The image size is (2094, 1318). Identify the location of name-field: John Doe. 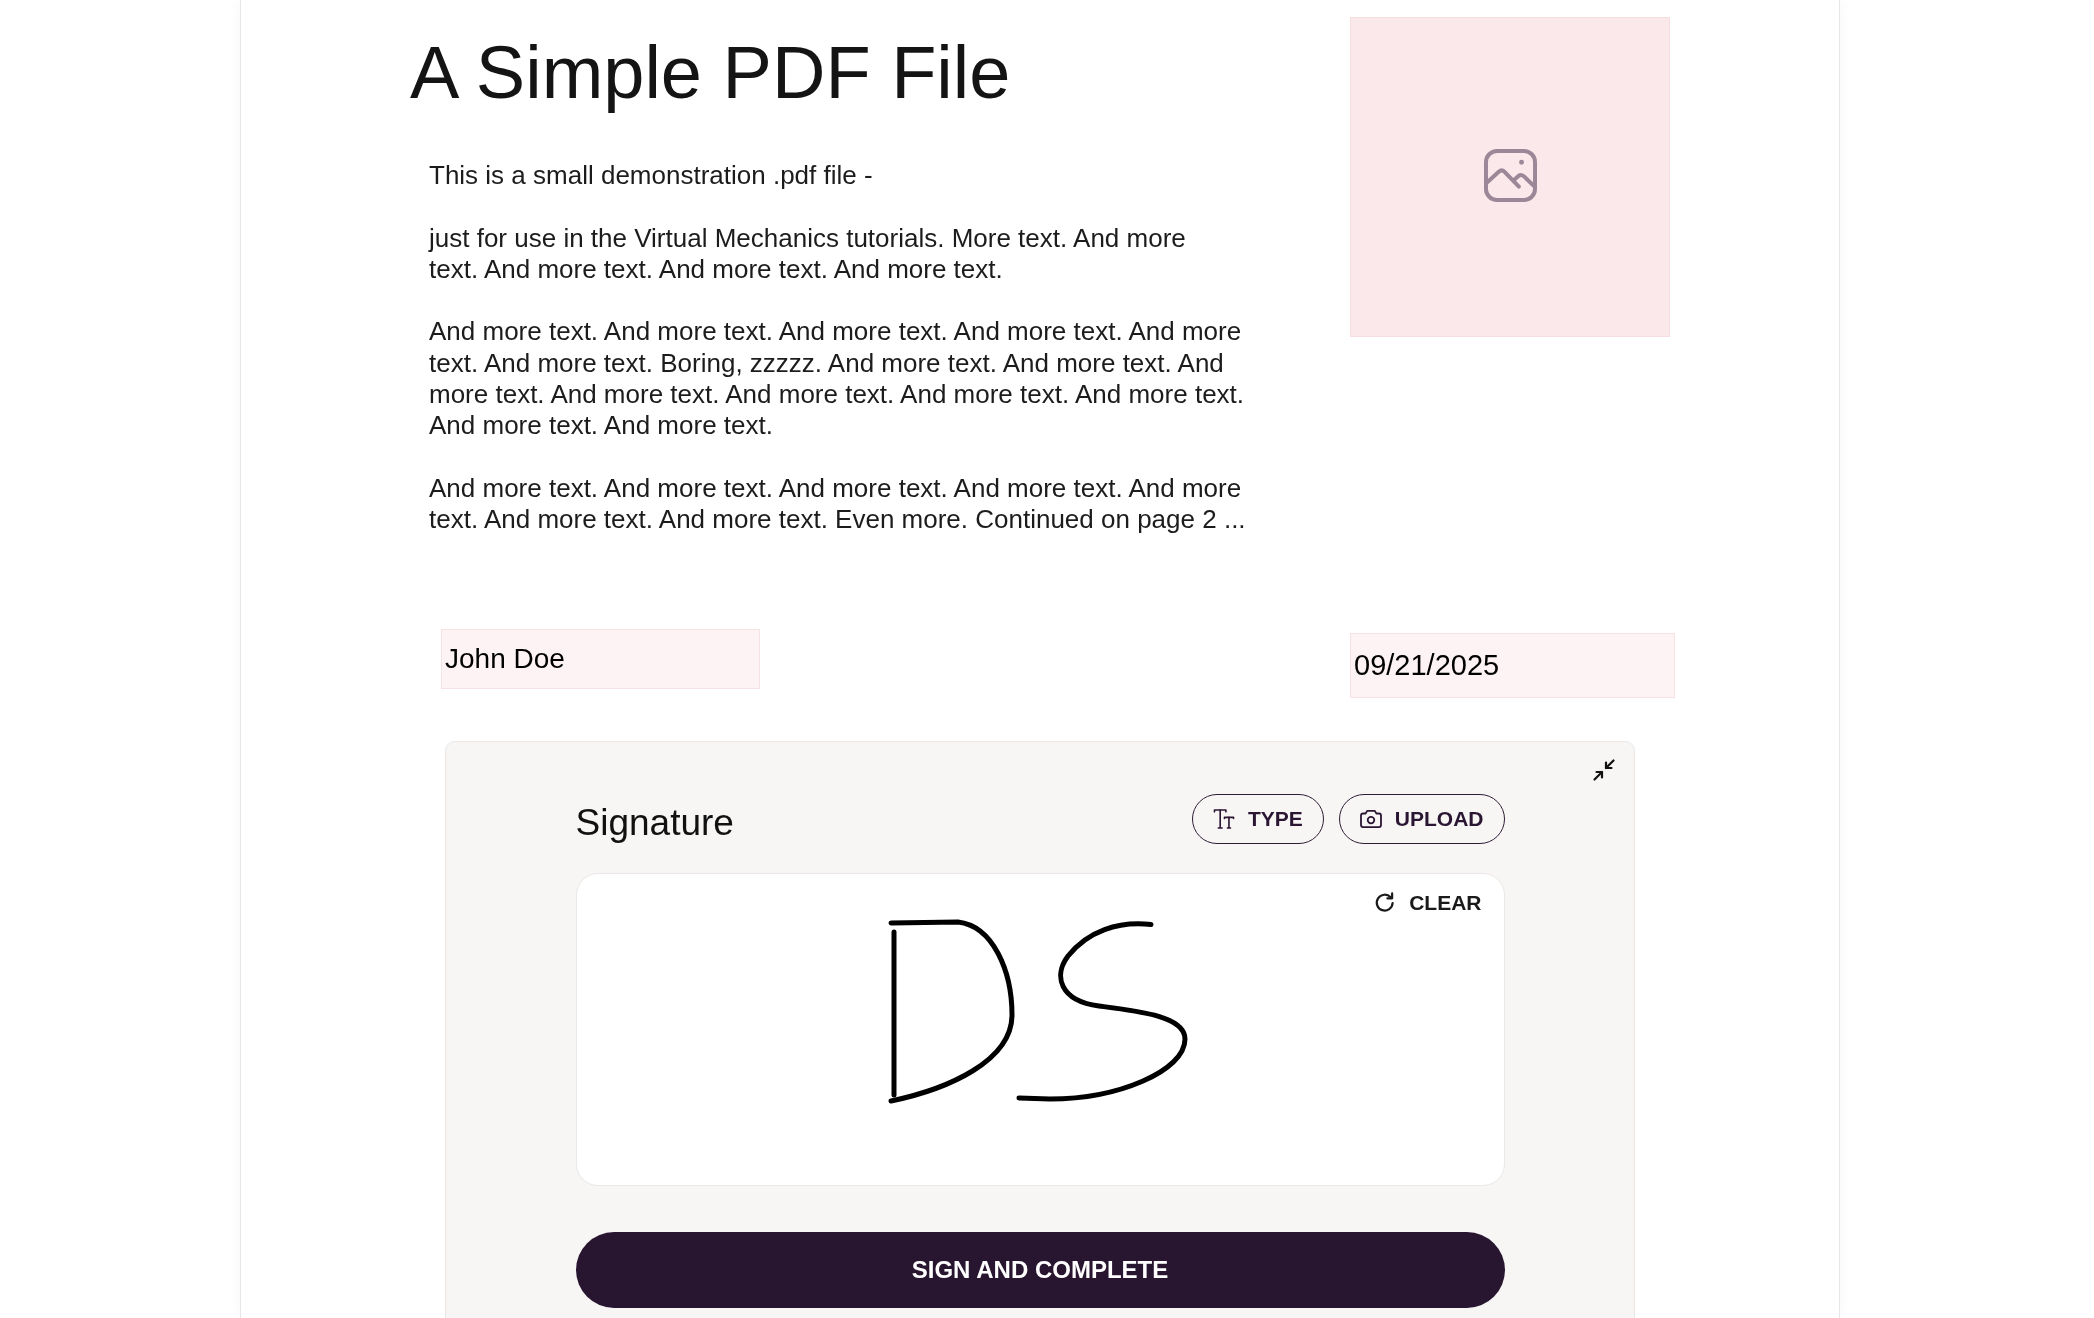
(600, 658).